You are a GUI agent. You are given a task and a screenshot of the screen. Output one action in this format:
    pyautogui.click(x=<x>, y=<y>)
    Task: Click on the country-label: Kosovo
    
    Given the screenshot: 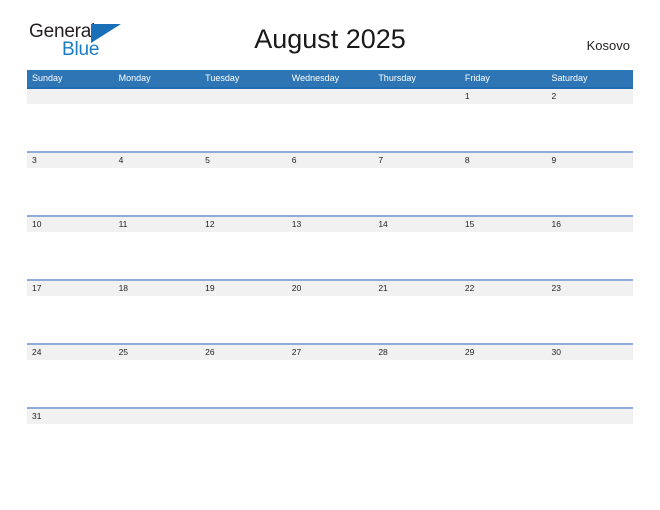 What is the action you would take?
    pyautogui.click(x=608, y=45)
    